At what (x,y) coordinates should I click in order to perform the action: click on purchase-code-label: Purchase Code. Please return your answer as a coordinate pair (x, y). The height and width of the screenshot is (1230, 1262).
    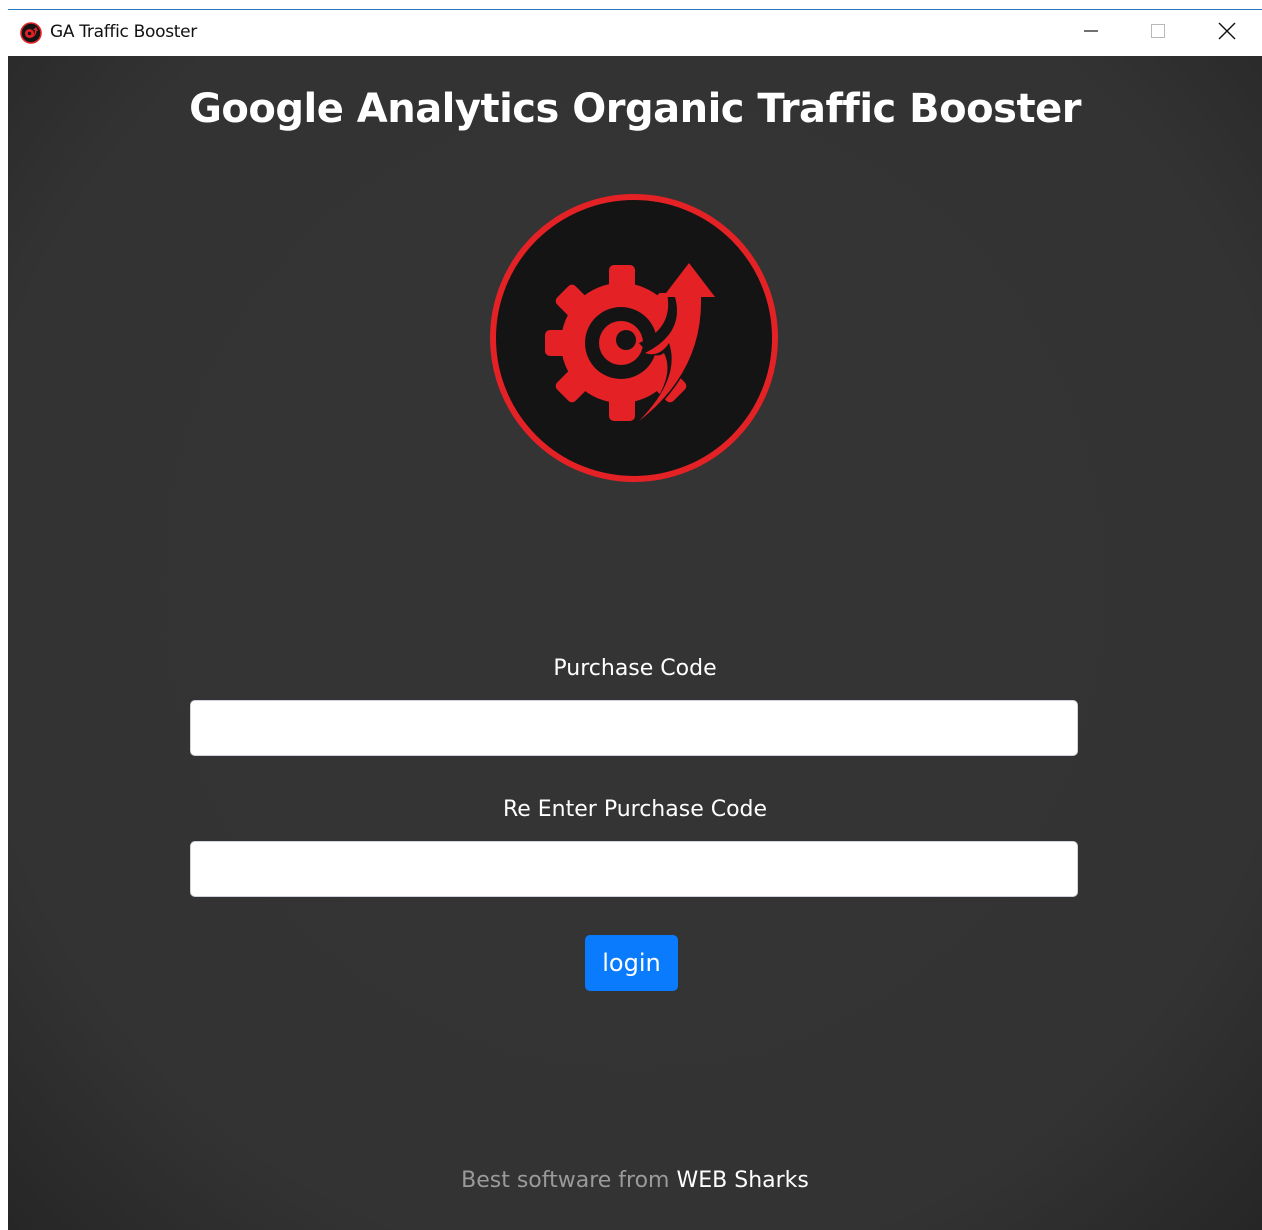
    Looking at the image, I should click on (635, 668).